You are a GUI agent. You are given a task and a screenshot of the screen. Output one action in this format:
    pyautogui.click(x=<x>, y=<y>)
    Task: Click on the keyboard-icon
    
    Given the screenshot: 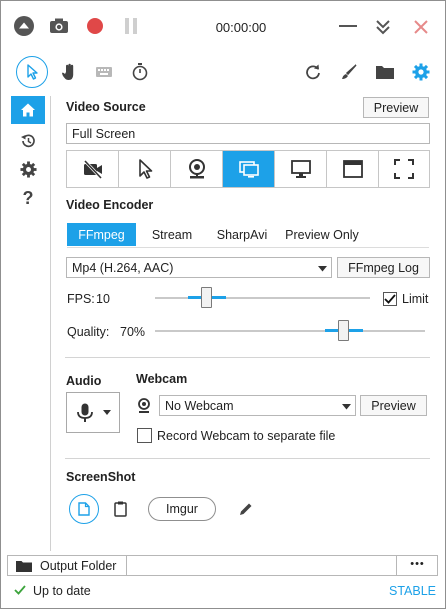 What is the action you would take?
    pyautogui.click(x=104, y=72)
    